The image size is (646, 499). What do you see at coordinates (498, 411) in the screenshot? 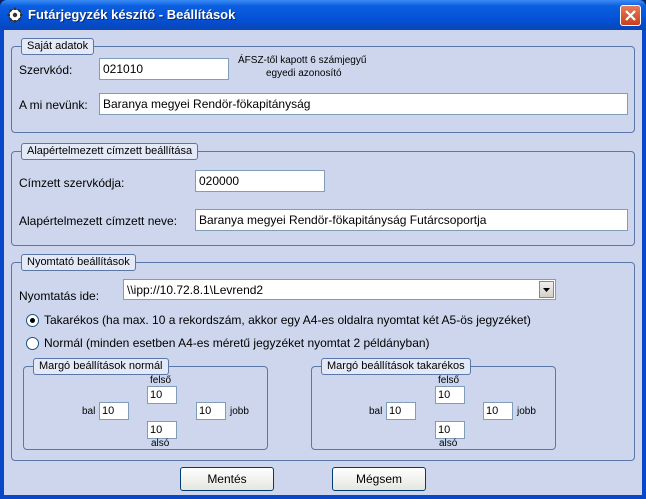
I see `margin-saving-right-input: 10` at bounding box center [498, 411].